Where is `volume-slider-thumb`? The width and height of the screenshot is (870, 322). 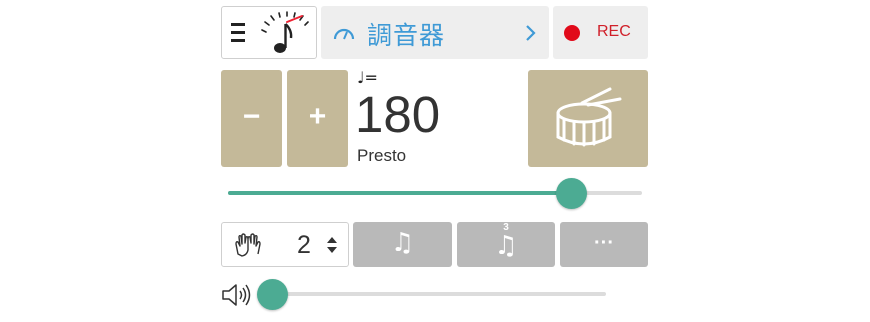
volume-slider-thumb is located at coordinates (272, 294).